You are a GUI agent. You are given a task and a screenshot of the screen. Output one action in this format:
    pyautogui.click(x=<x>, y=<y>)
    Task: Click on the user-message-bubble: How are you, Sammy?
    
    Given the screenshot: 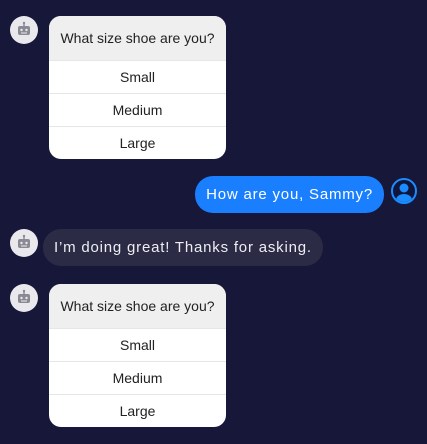 What is the action you would take?
    pyautogui.click(x=289, y=194)
    